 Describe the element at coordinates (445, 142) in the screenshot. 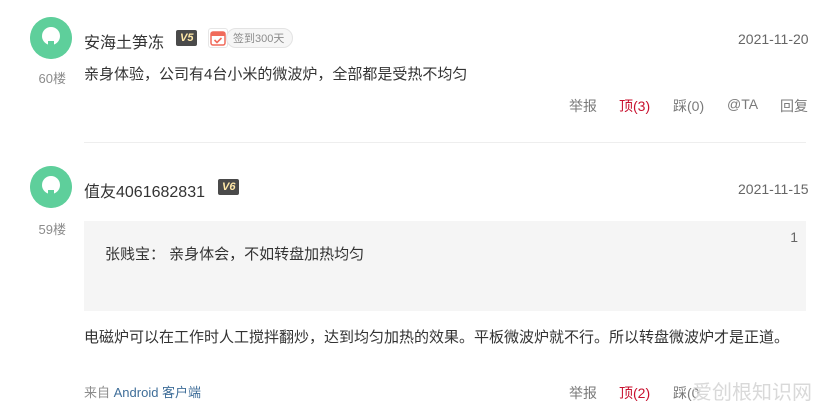

I see `comment-divider` at that location.